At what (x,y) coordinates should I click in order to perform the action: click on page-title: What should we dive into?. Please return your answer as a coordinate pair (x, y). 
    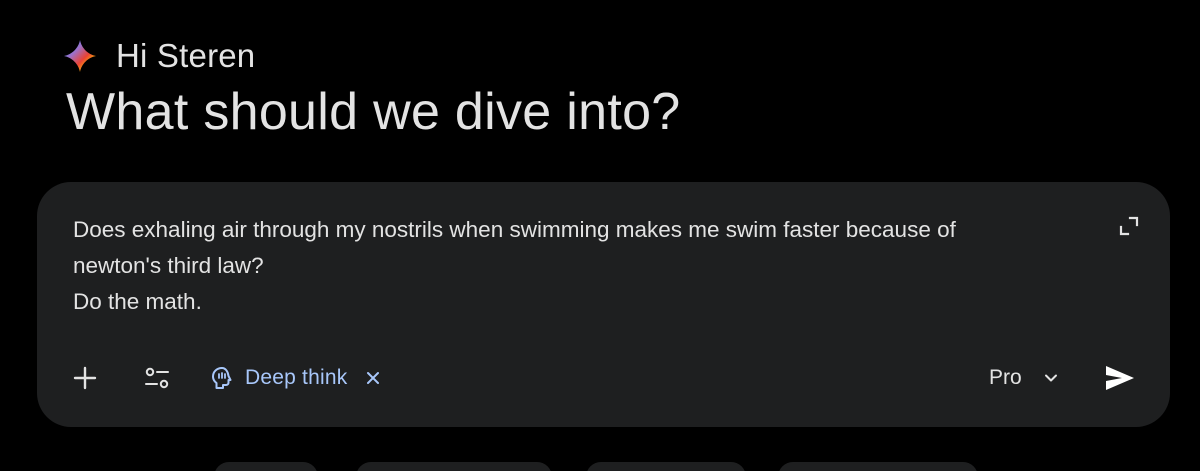
    Looking at the image, I should click on (373, 112).